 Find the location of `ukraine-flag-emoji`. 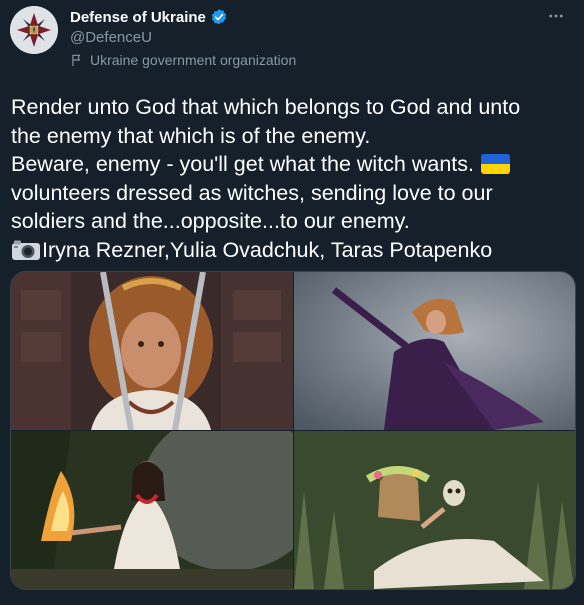

ukraine-flag-emoji is located at coordinates (495, 164).